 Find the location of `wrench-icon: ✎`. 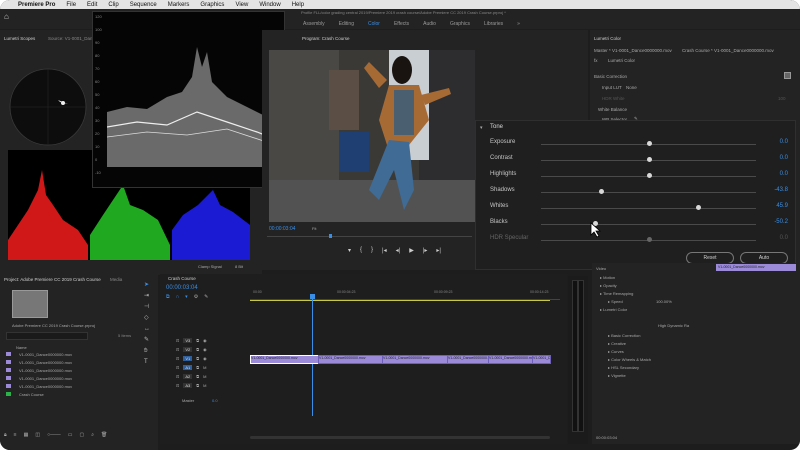

wrench-icon: ✎ is located at coordinates (206, 297).